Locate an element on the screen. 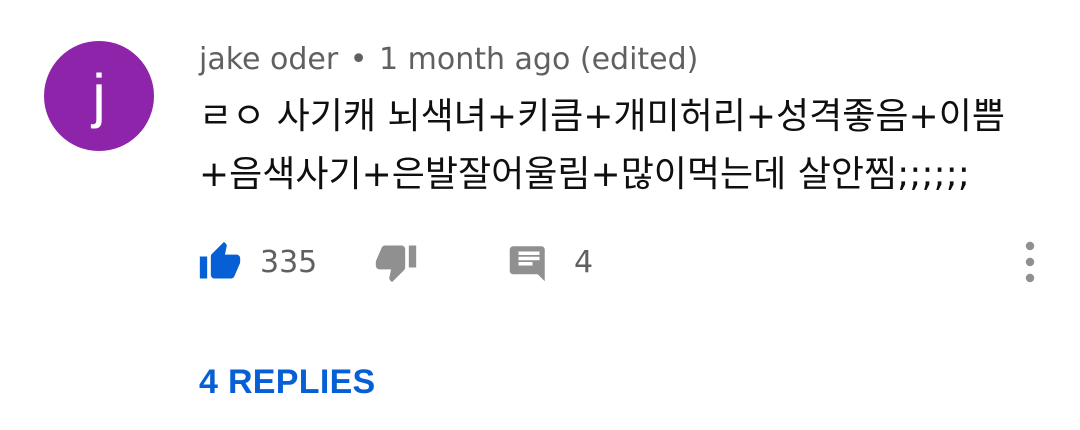 The height and width of the screenshot is (430, 1080). edited-label: (edited) is located at coordinates (639, 59).